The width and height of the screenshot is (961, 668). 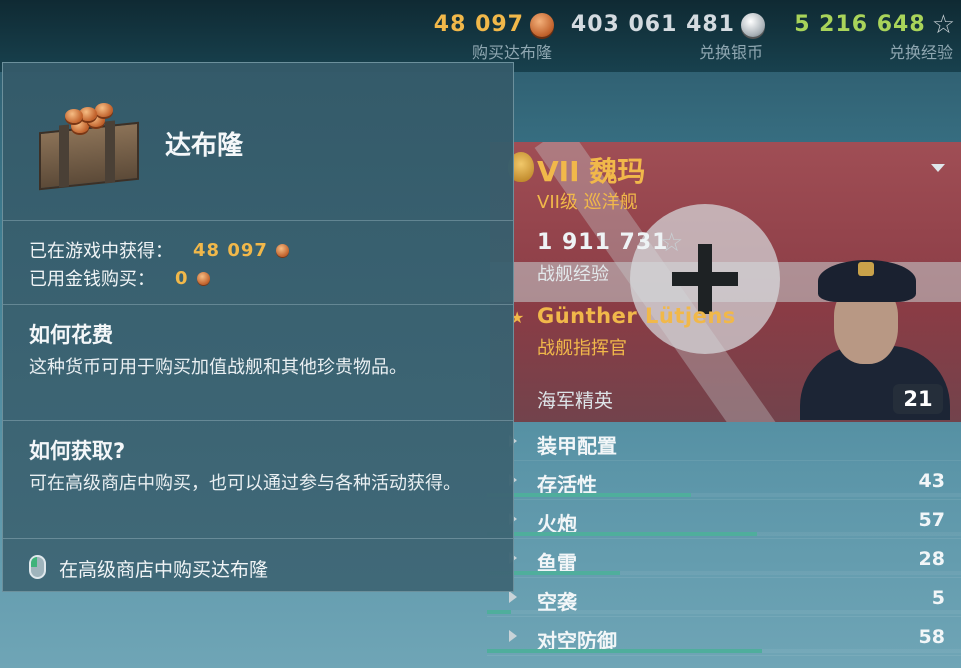 I want to click on credits-amount: 403 061 481, so click(x=652, y=24).